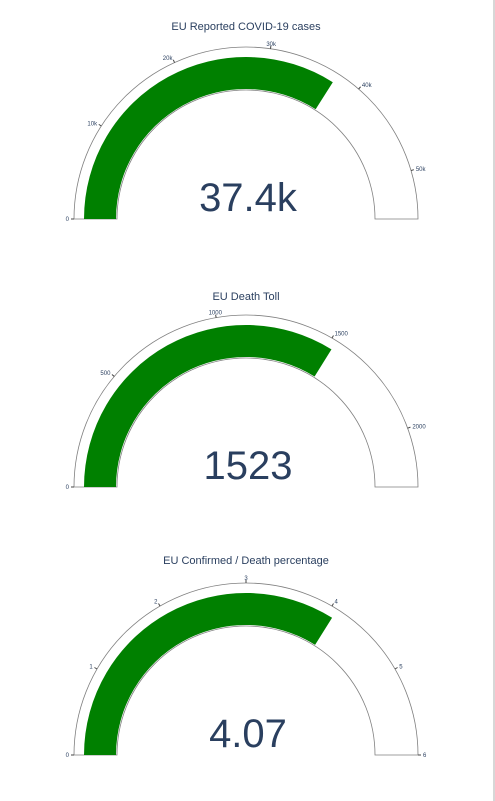 The width and height of the screenshot is (495, 801). Describe the element at coordinates (248, 734) in the screenshot. I see `gauge-value-percentage: 4.07` at that location.